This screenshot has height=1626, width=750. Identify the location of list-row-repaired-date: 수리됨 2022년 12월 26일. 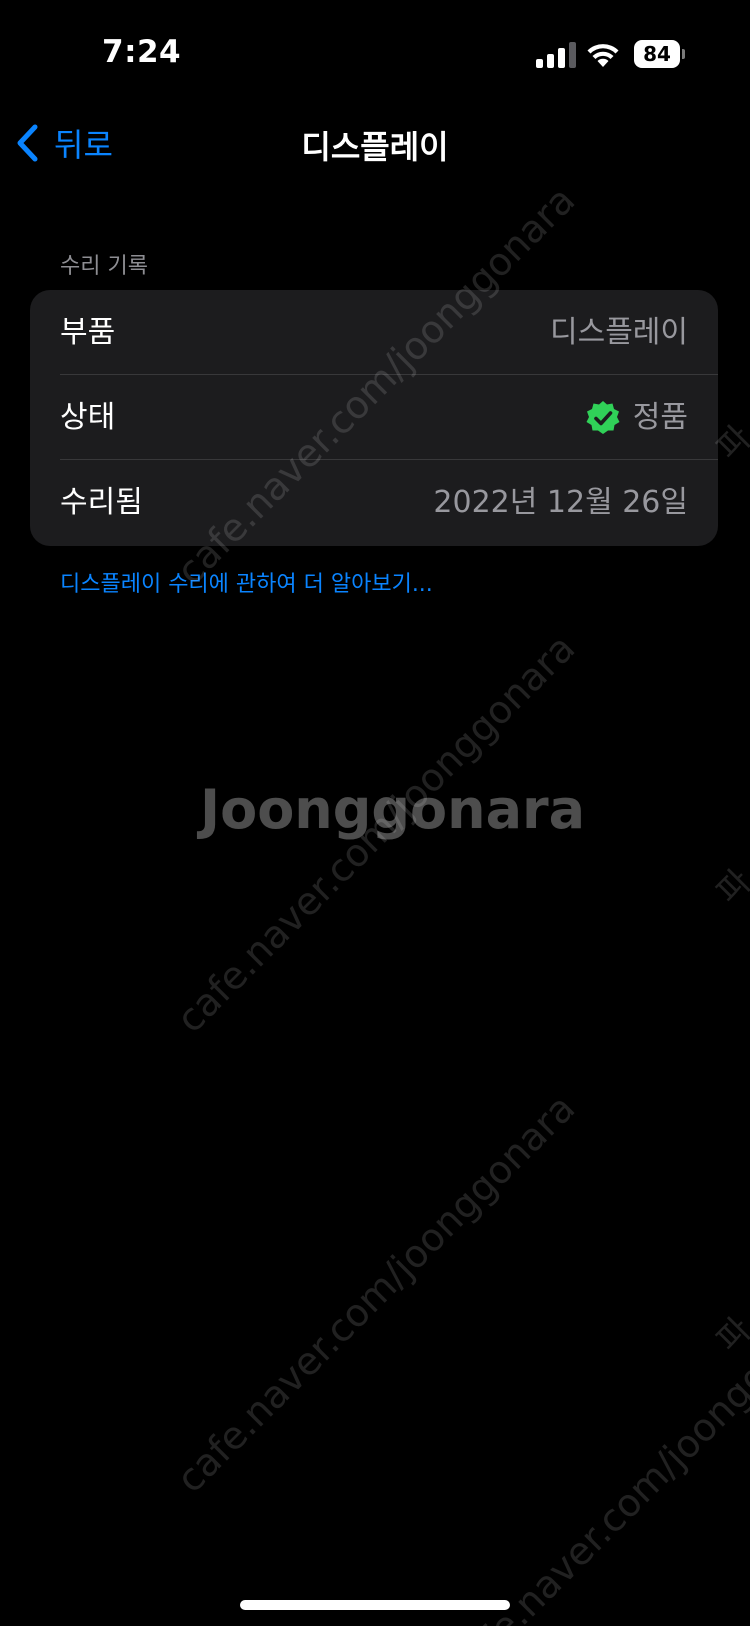
(374, 502).